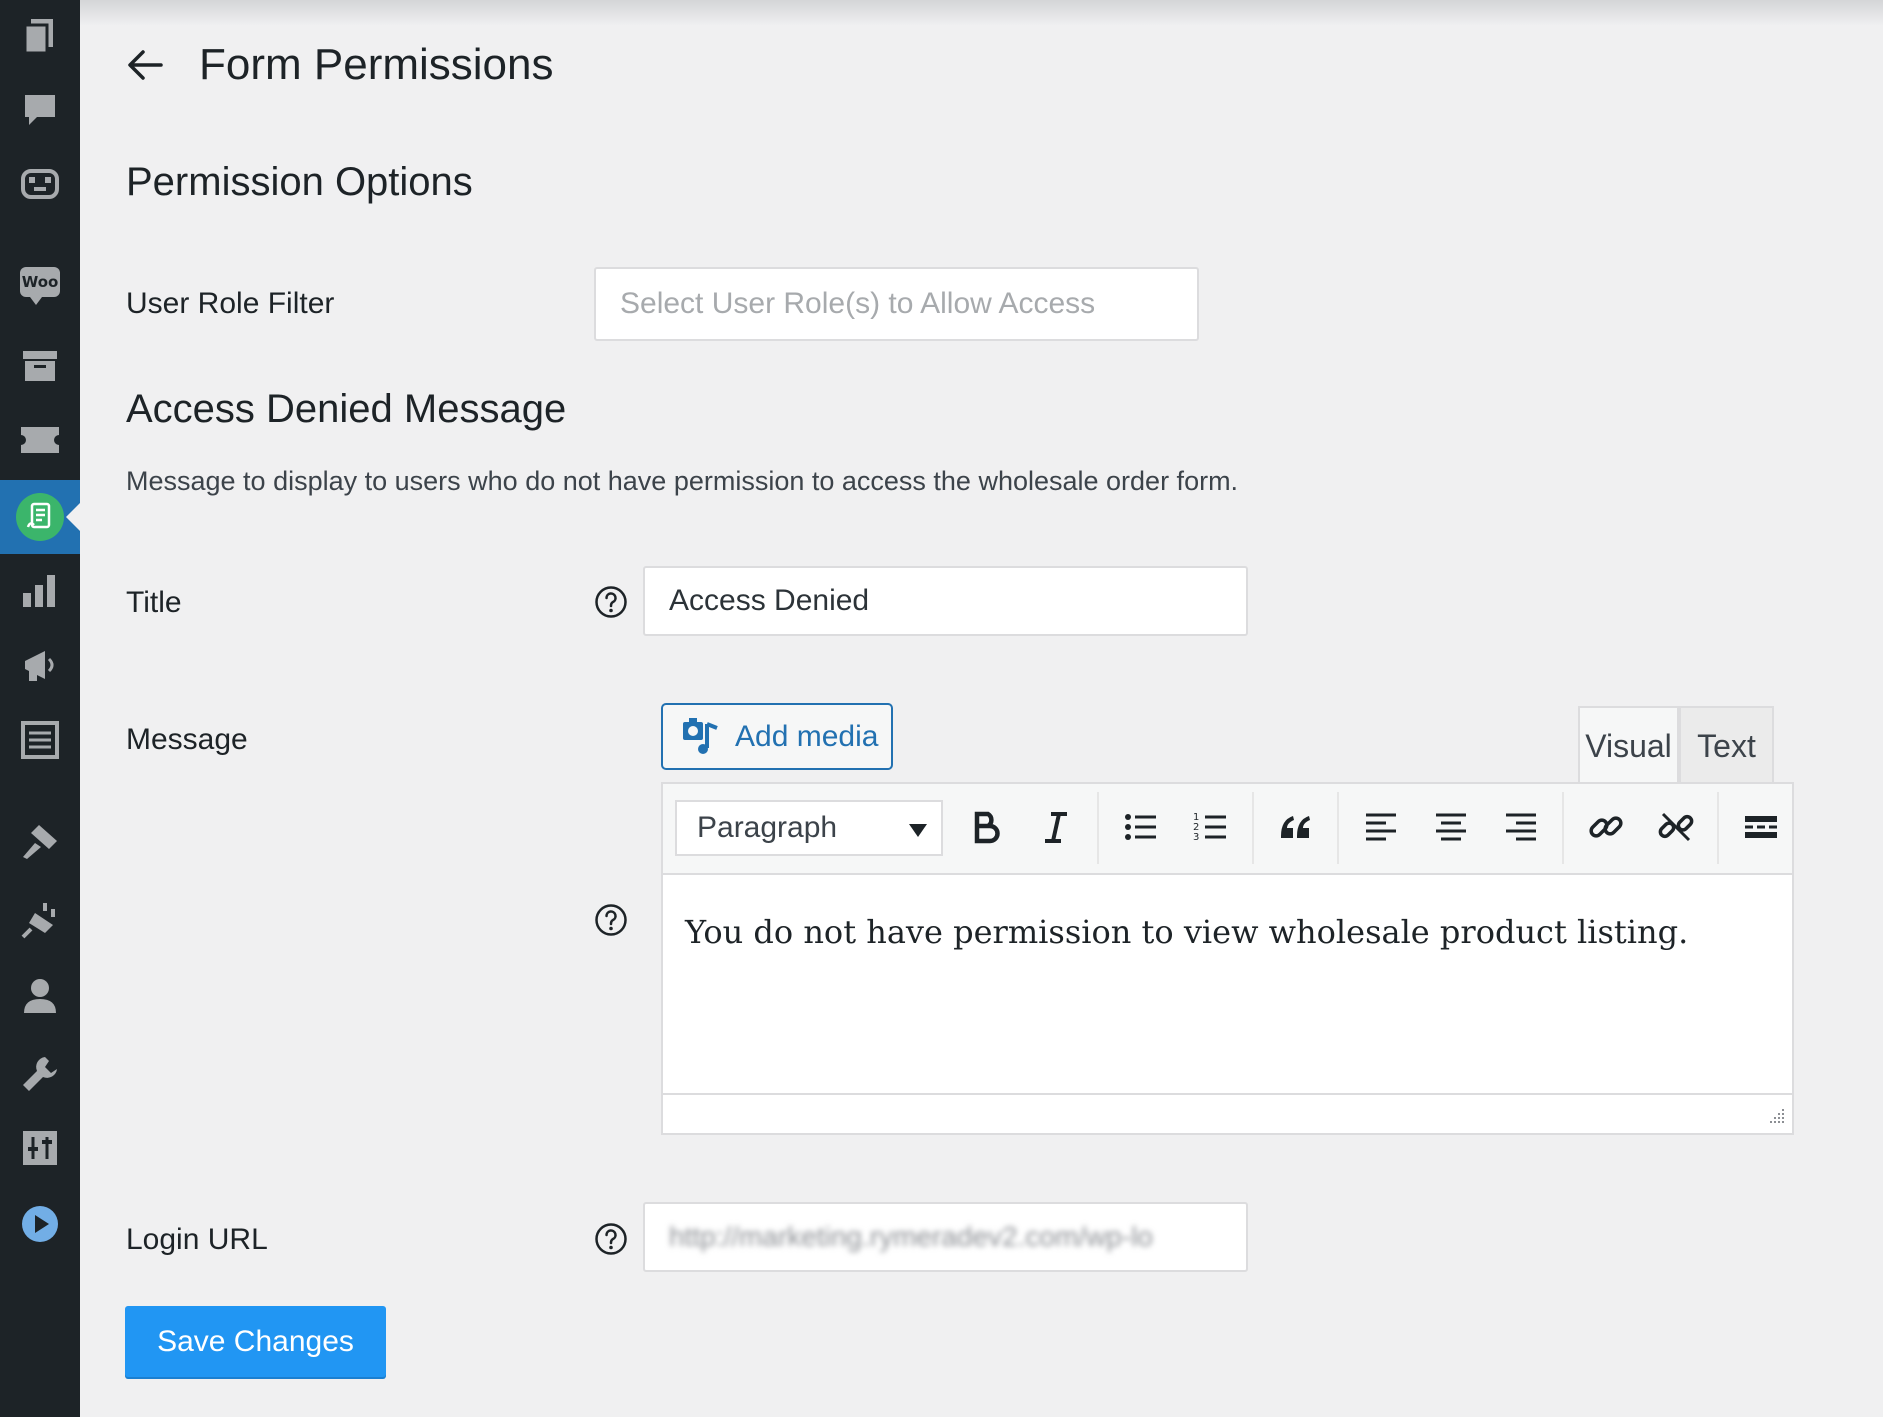 This screenshot has width=1883, height=1417. I want to click on editor-toolbar: Paragraph 123, so click(1227, 829).